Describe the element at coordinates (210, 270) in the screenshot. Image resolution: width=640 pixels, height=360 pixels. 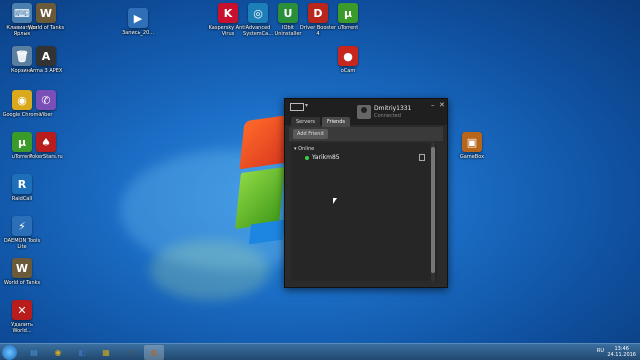
I see `wallpaper-glow` at that location.